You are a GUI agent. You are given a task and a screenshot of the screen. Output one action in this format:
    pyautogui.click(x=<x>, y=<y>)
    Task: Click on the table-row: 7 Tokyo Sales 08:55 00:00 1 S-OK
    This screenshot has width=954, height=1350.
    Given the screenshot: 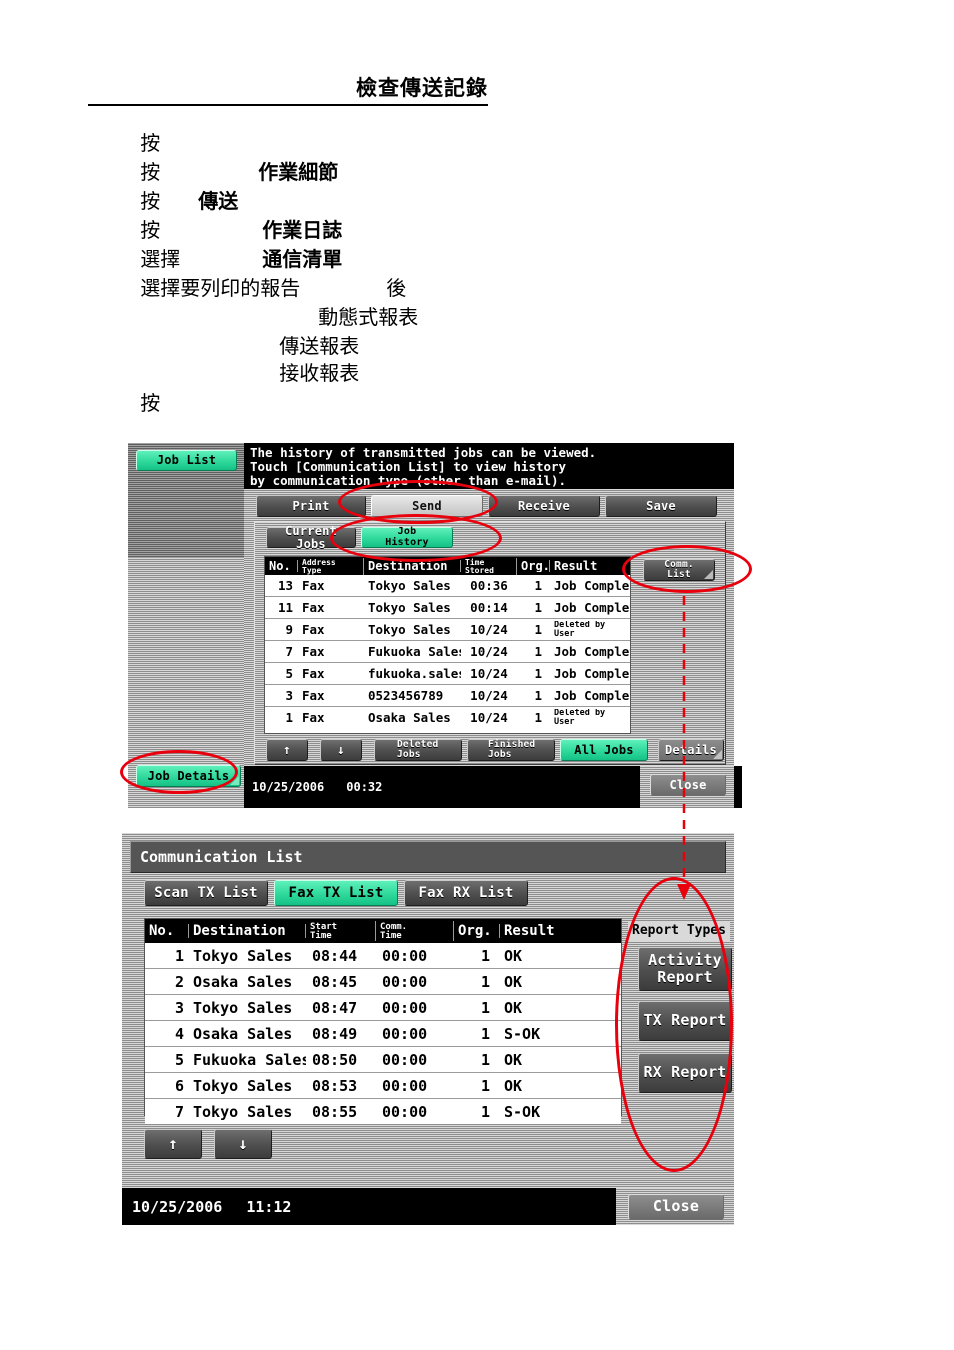 What is the action you would take?
    pyautogui.click(x=383, y=1111)
    